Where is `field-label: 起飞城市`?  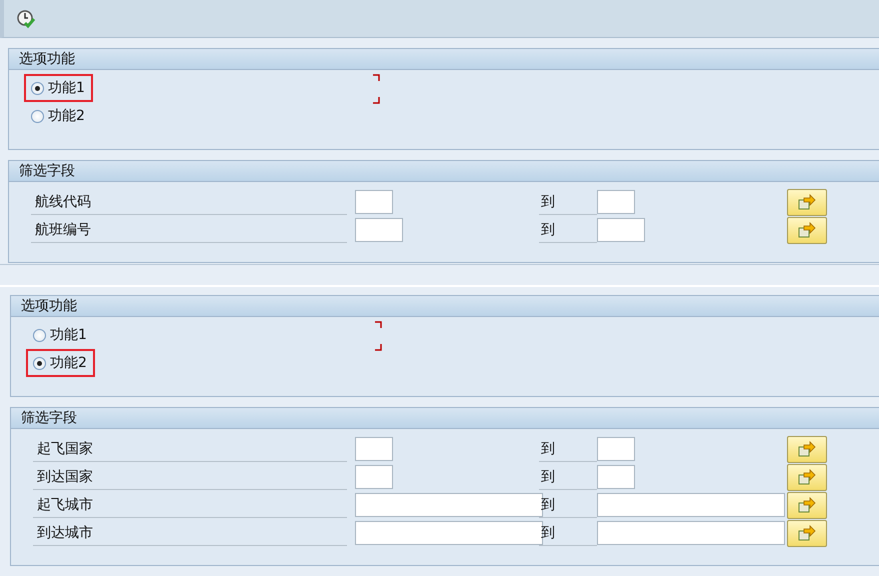
field-label: 起飞城市 is located at coordinates (190, 505).